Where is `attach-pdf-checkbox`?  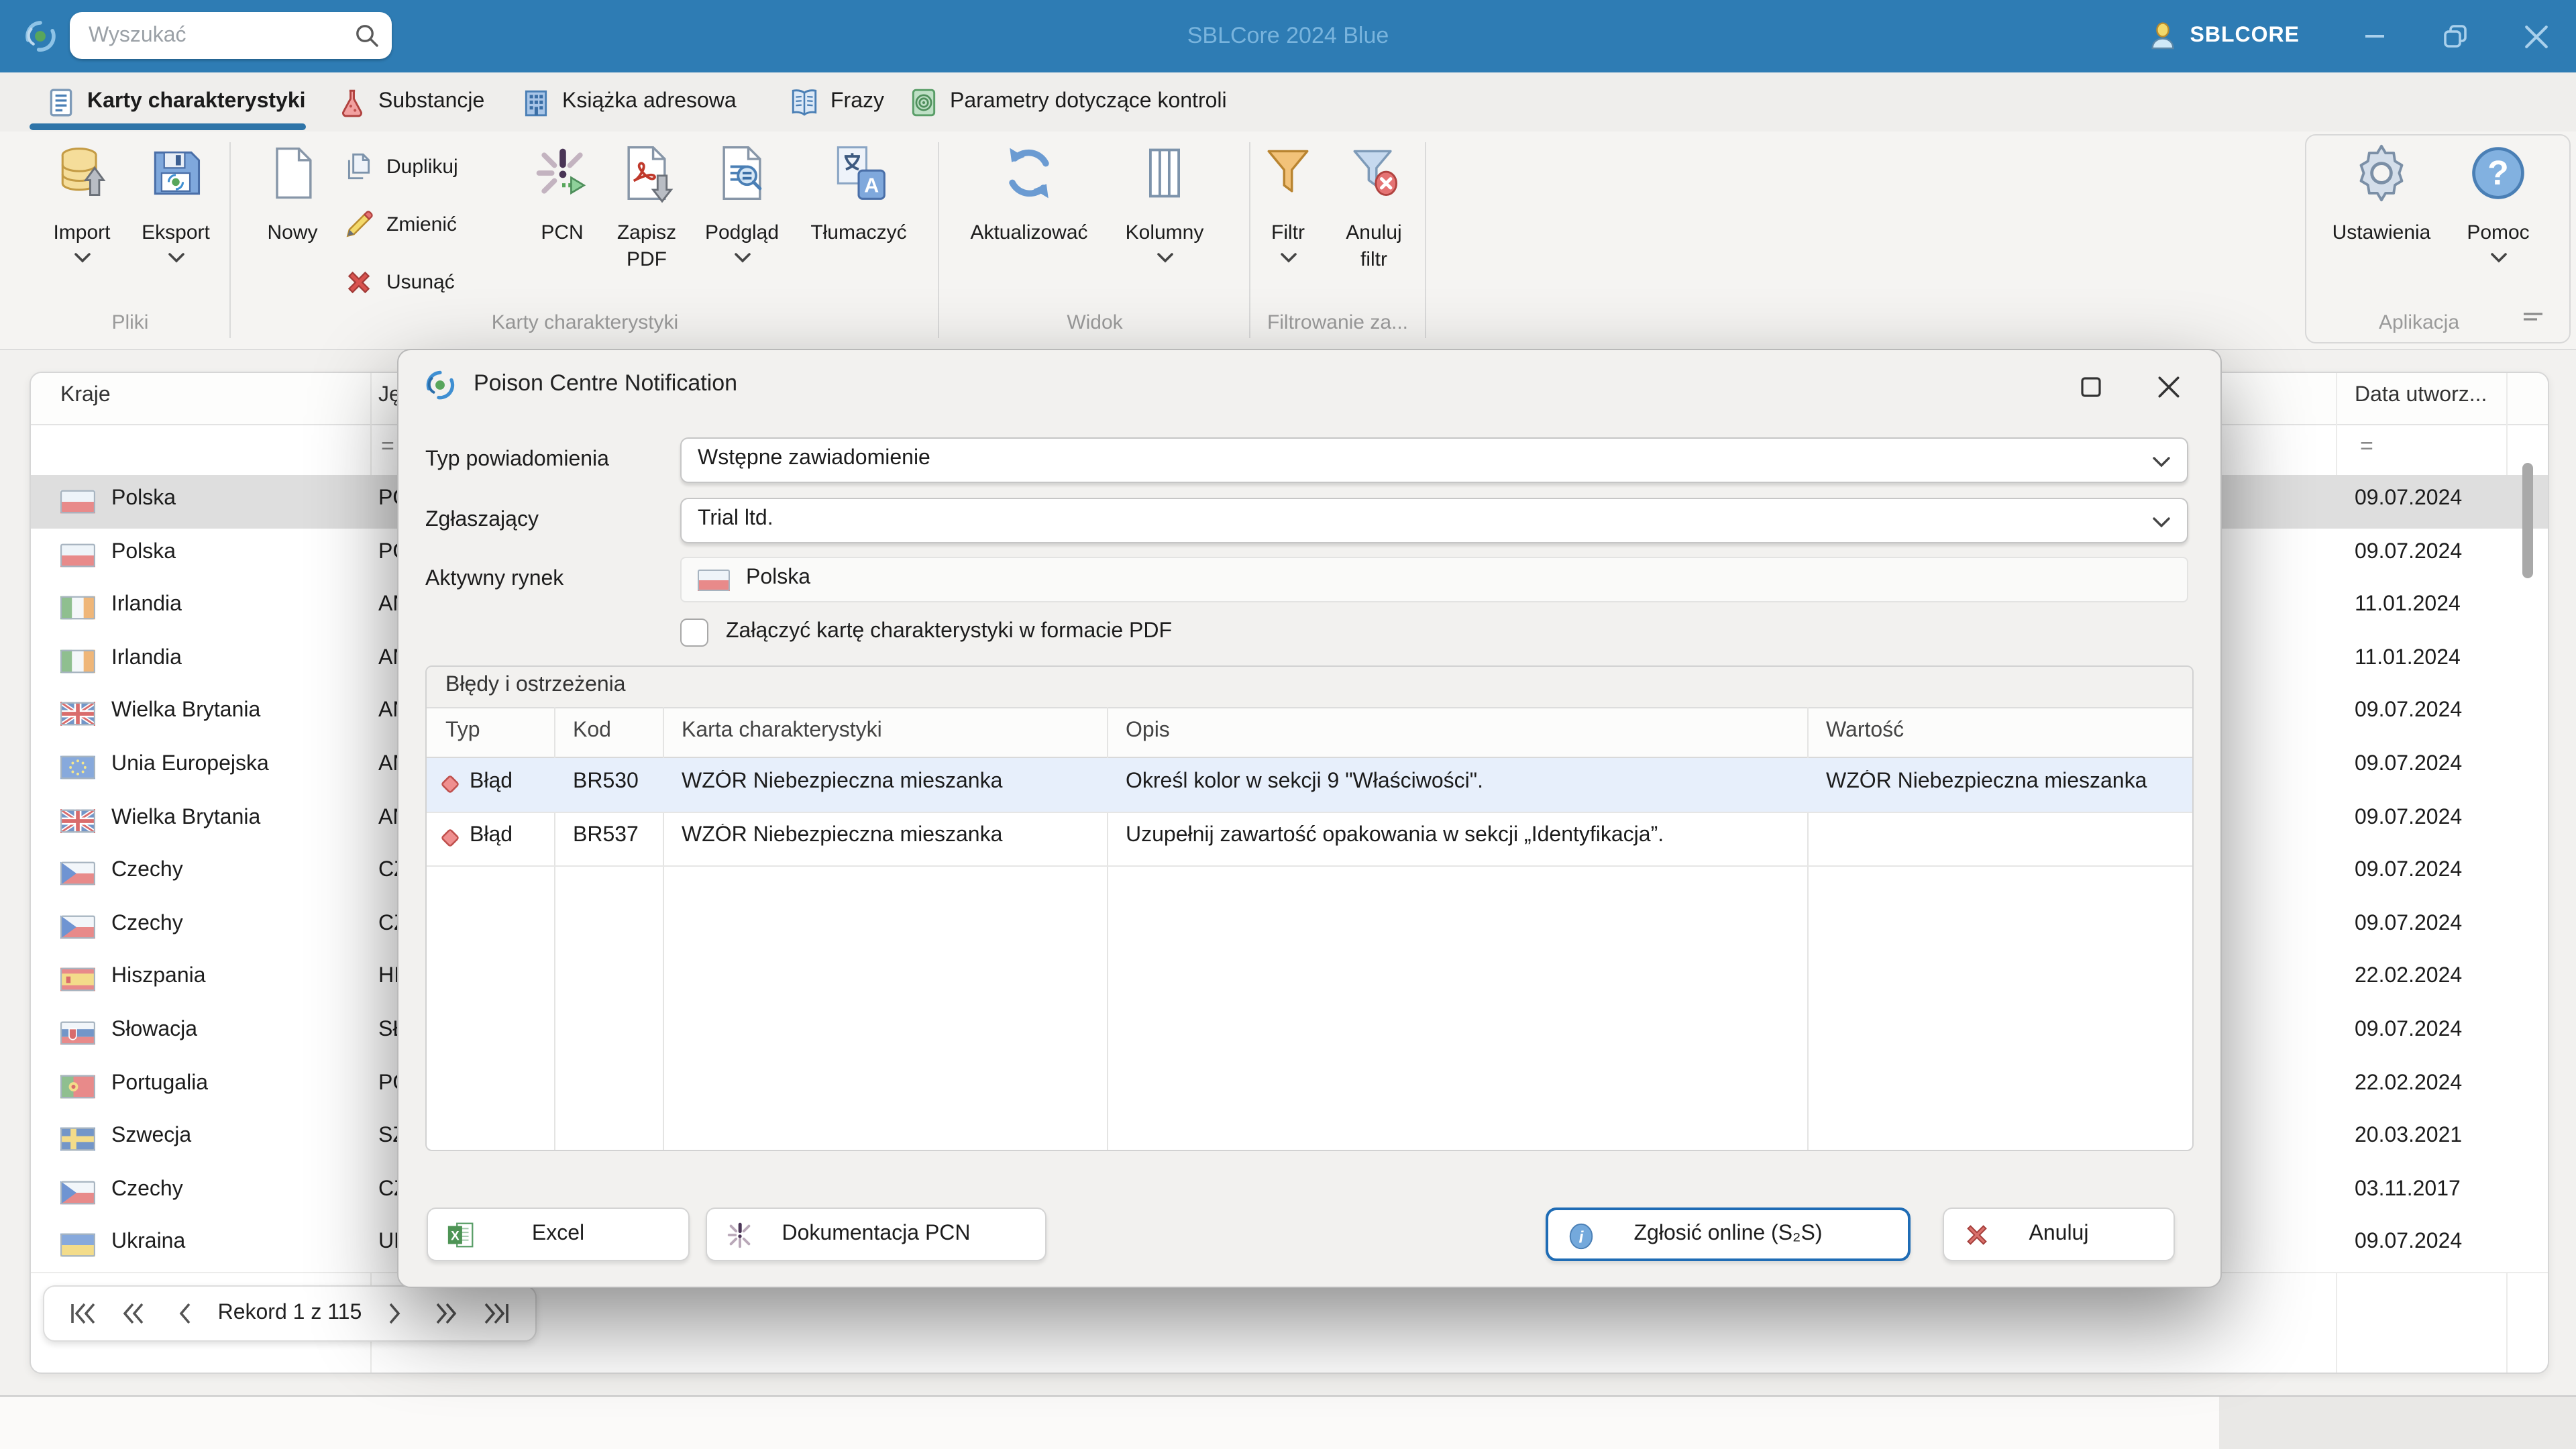 attach-pdf-checkbox is located at coordinates (694, 633).